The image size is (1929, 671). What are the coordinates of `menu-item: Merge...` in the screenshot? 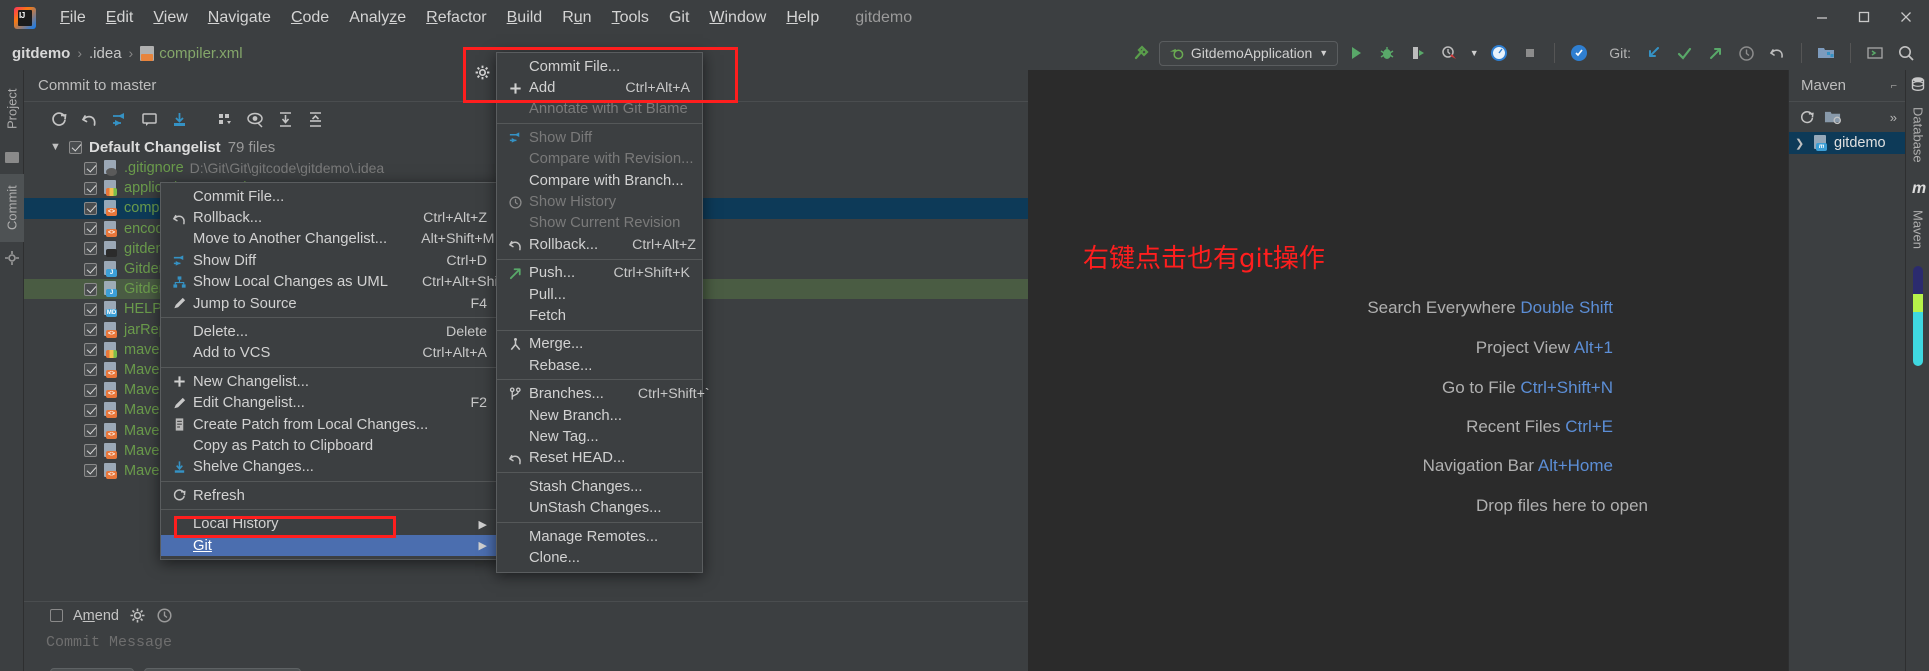 It's located at (599, 344).